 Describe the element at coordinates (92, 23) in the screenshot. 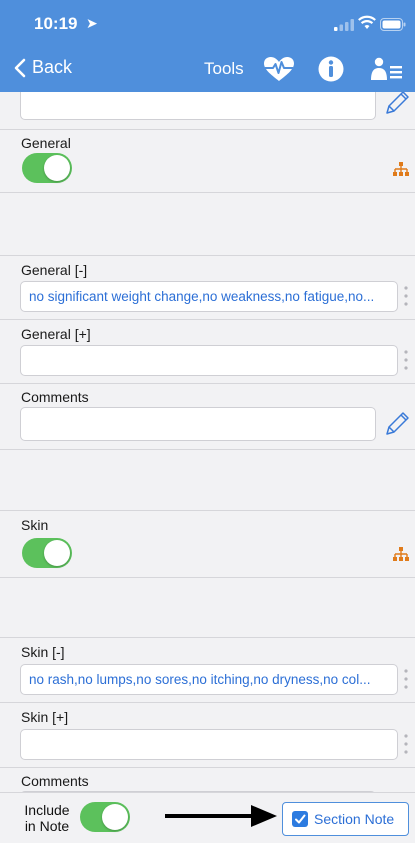

I see `location-icon: ➤` at that location.